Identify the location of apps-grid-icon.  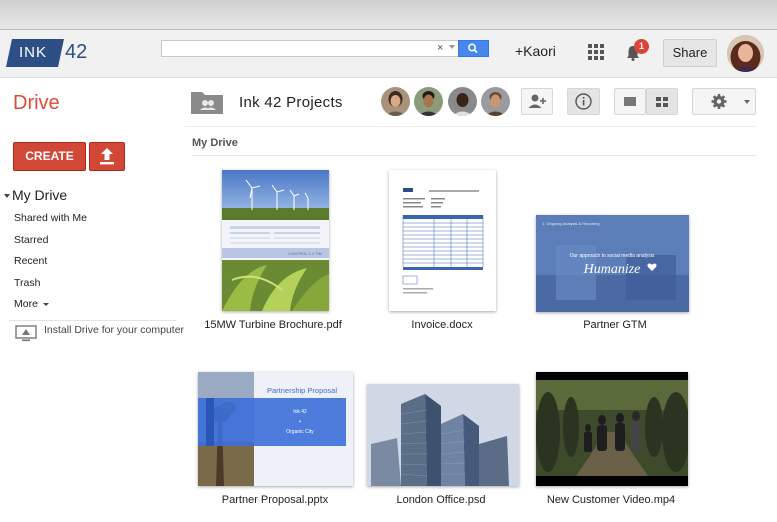
(596, 52).